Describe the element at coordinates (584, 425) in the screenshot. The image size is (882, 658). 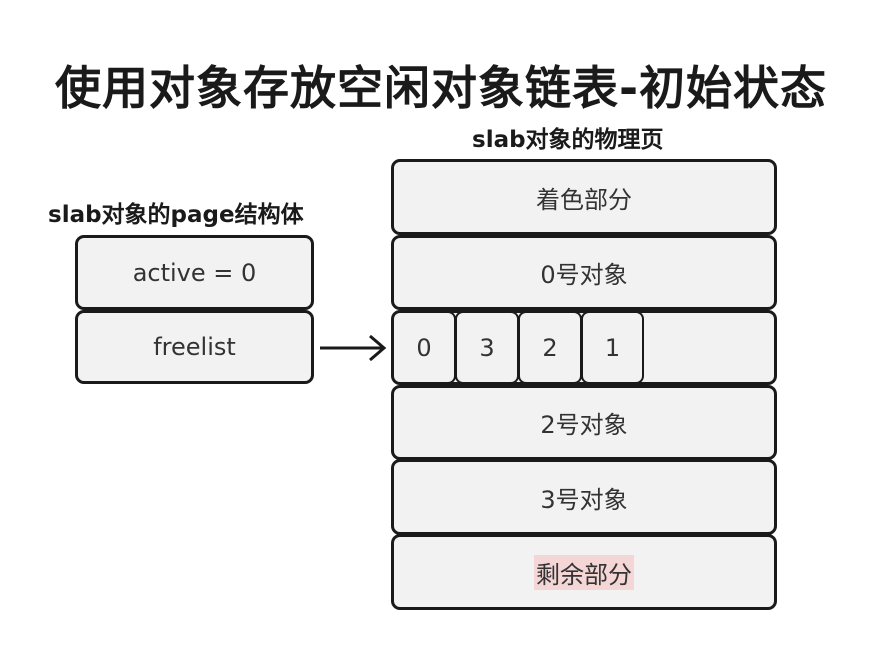
I see `object-2-label: 2号对象` at that location.